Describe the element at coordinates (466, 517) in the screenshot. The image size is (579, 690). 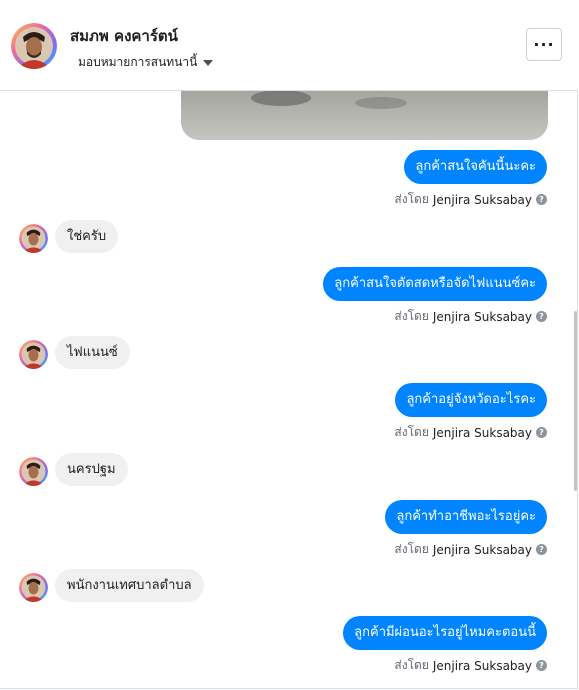
I see `outgoing-message: ลูกค้าทำอาชีพอะไรอยู่คะ` at that location.